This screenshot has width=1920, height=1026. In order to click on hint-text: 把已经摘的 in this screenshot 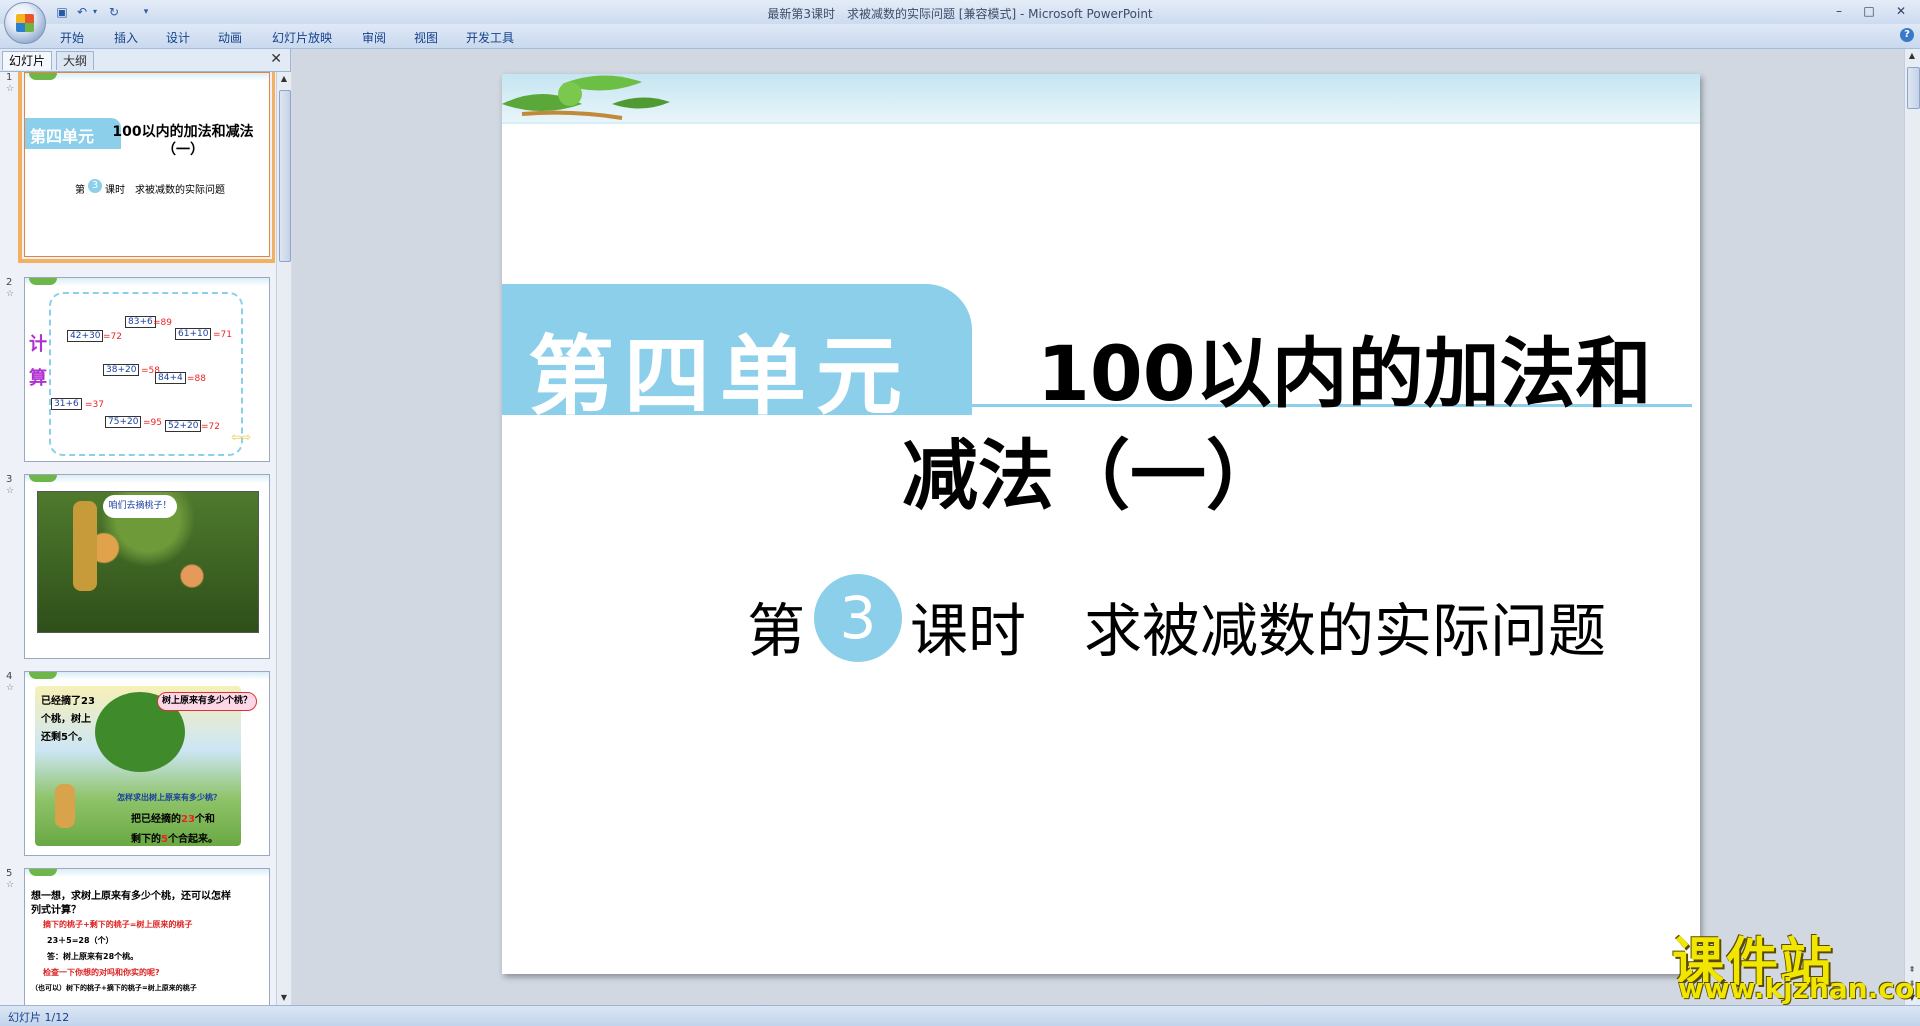, I will do `click(156, 819)`.